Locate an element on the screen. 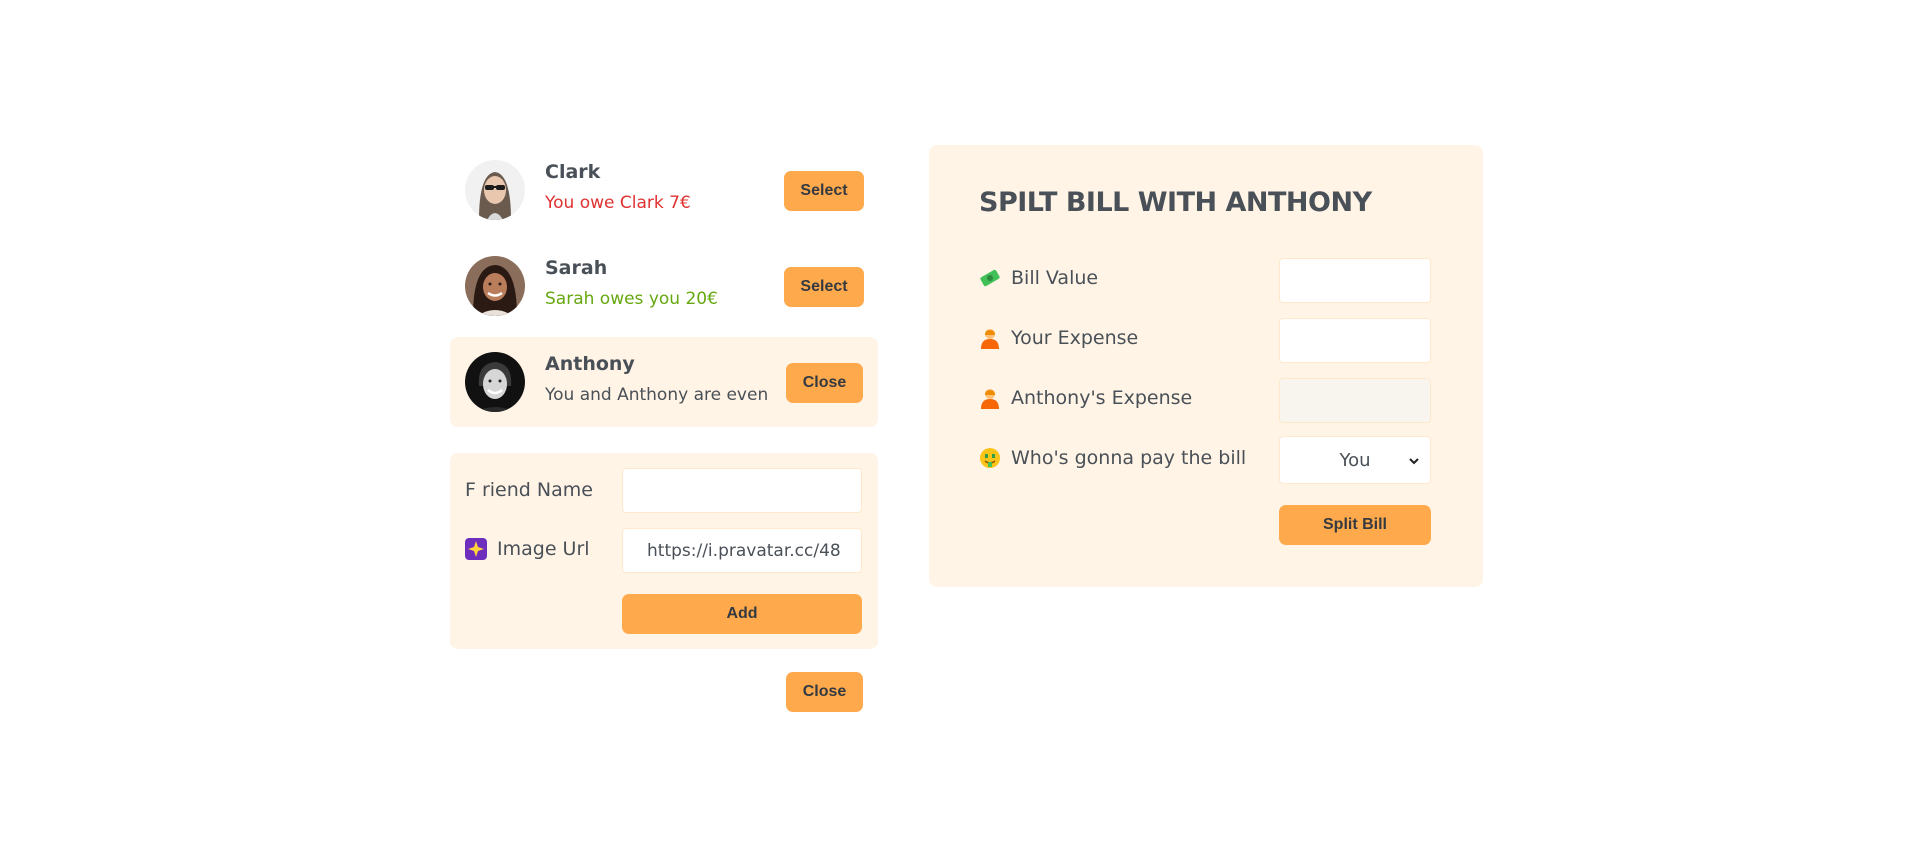 The image size is (1920, 866). add-friend-button: Add is located at coordinates (742, 614).